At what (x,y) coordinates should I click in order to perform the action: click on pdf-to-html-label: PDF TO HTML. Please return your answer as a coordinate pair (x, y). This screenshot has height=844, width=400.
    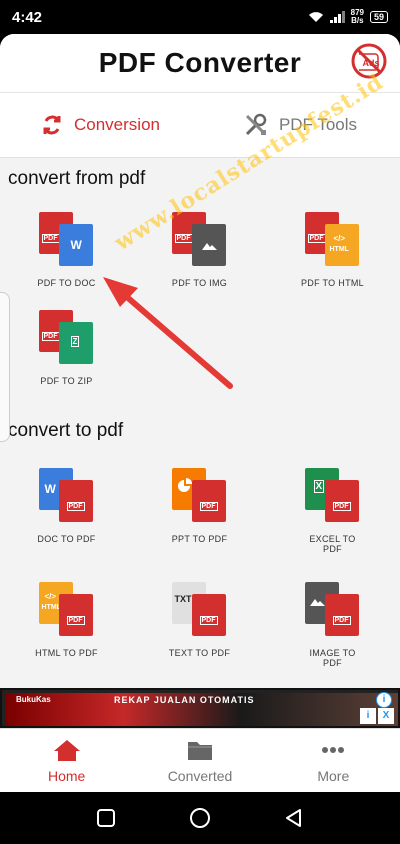
    Looking at the image, I should click on (332, 283).